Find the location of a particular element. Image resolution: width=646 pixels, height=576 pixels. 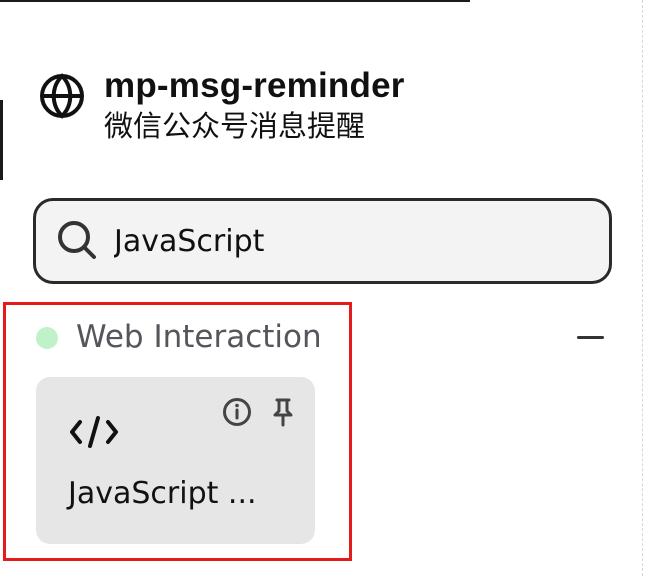

search-input is located at coordinates (344, 241).